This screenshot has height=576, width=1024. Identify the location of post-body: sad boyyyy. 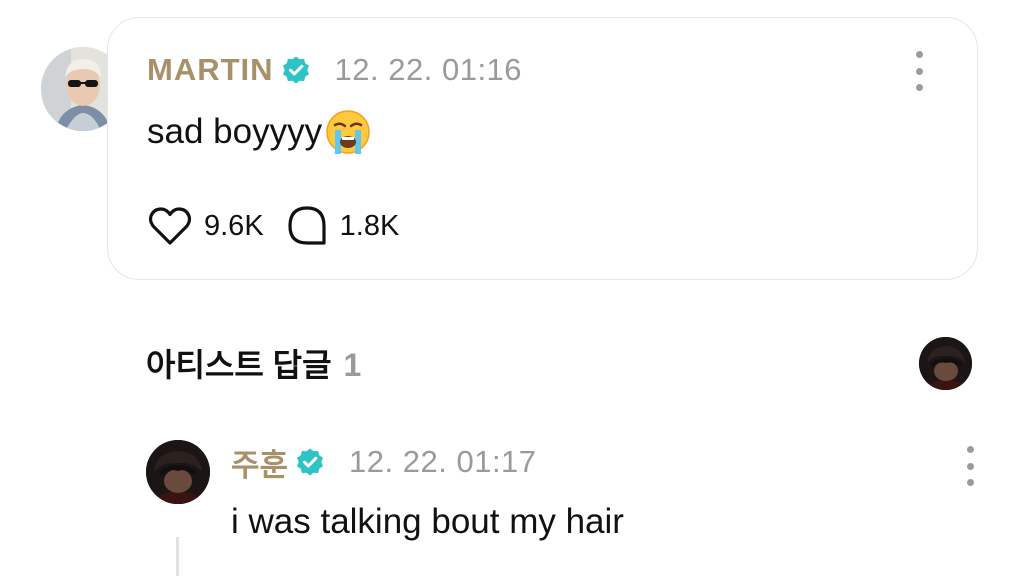
(235, 131).